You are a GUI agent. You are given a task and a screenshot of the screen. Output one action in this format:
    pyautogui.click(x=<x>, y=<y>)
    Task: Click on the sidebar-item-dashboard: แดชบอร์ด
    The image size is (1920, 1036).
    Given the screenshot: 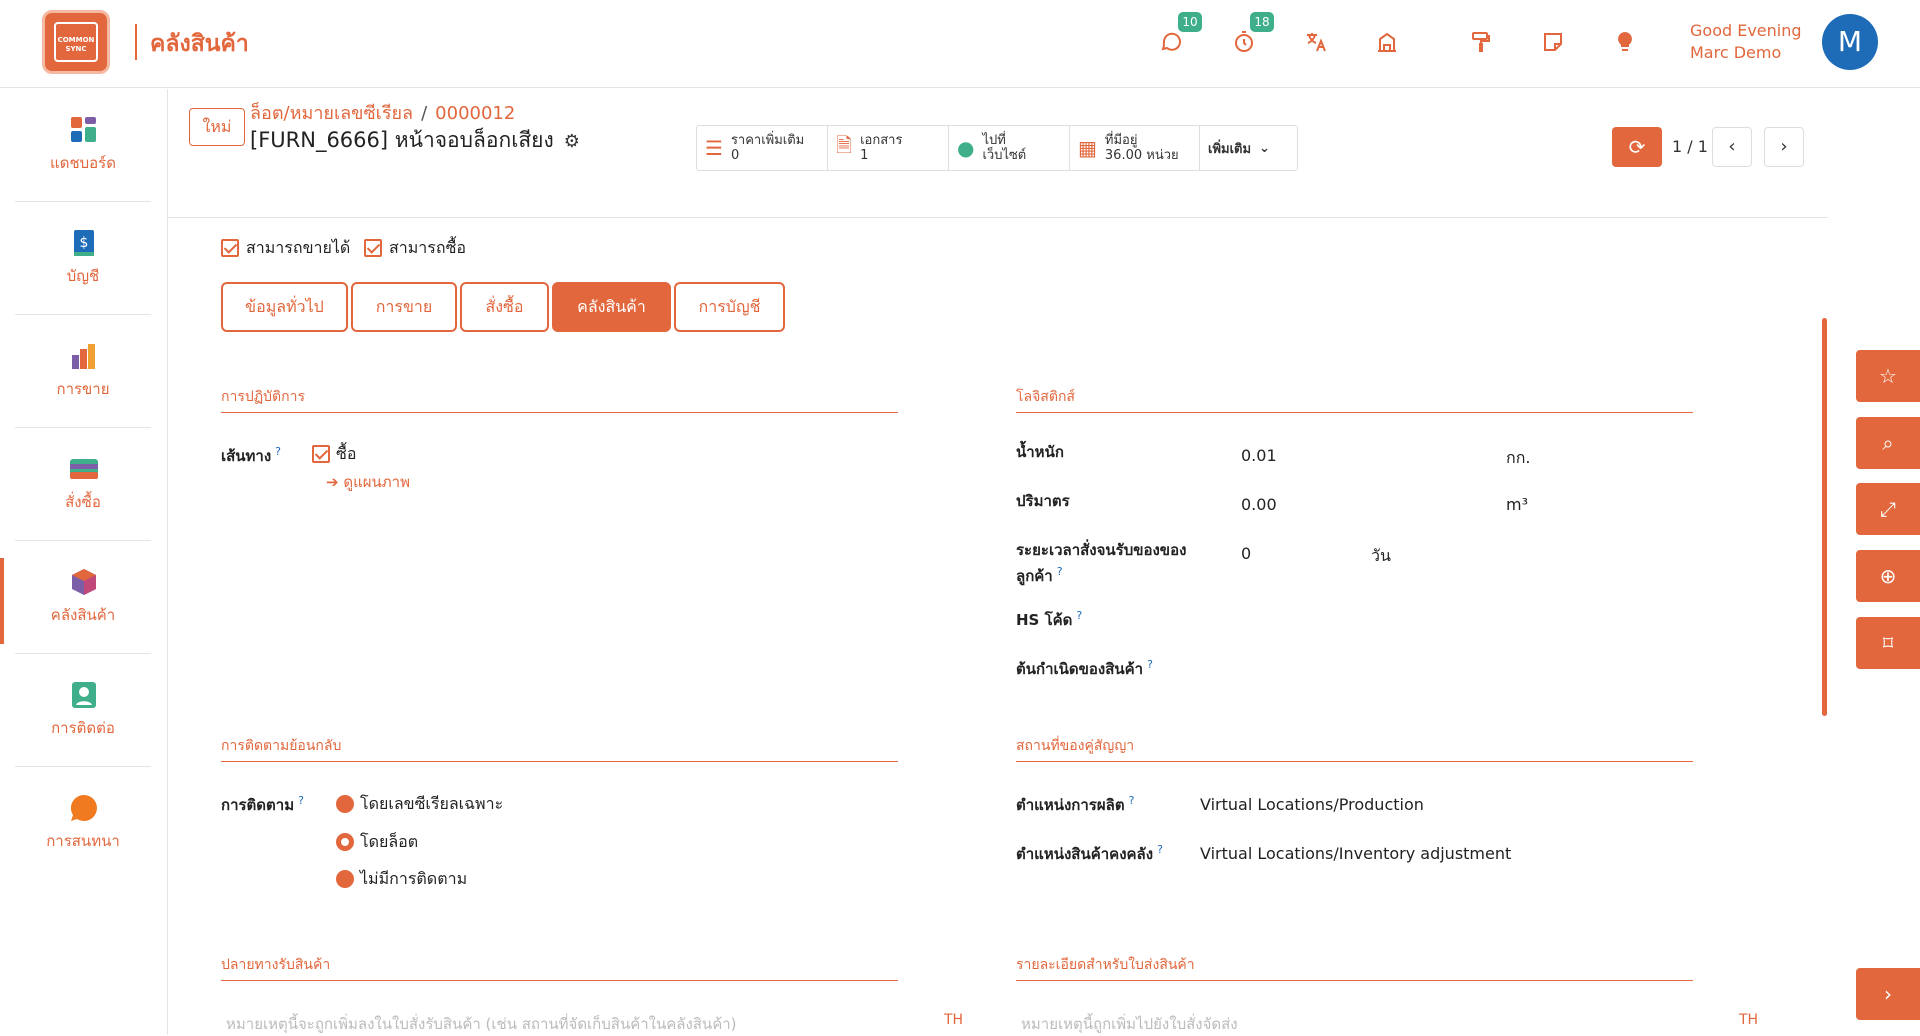 What is the action you would take?
    pyautogui.click(x=83, y=145)
    